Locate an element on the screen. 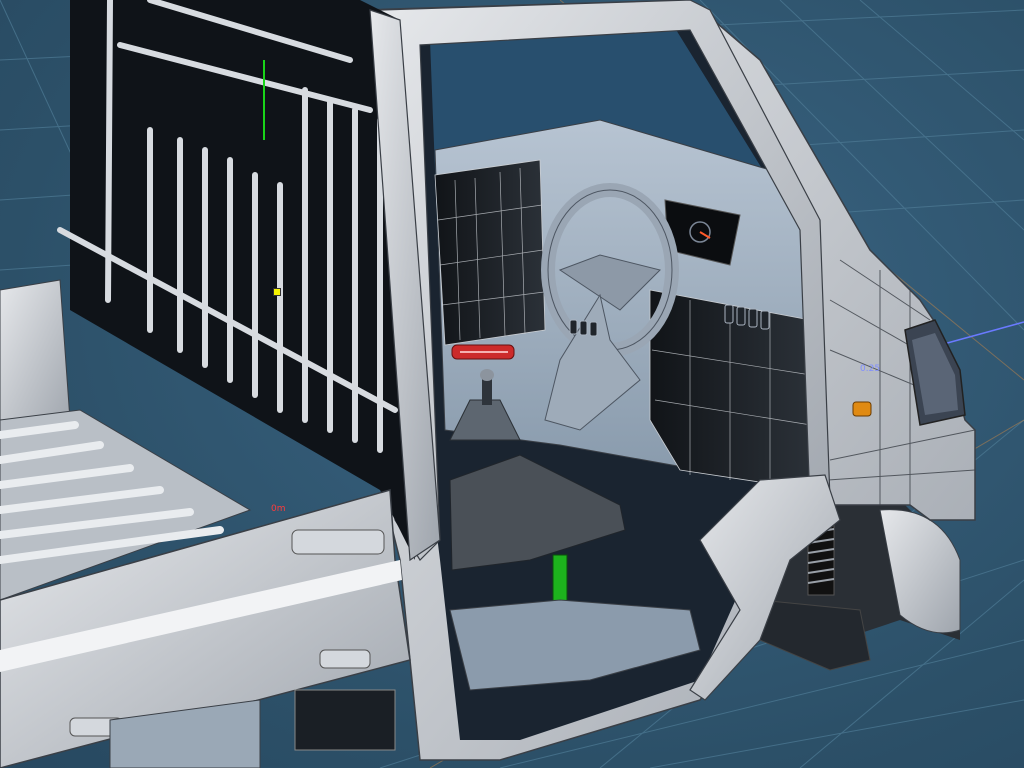 This screenshot has width=1024, height=768. x-axis-icon is located at coordinates (981, 333).